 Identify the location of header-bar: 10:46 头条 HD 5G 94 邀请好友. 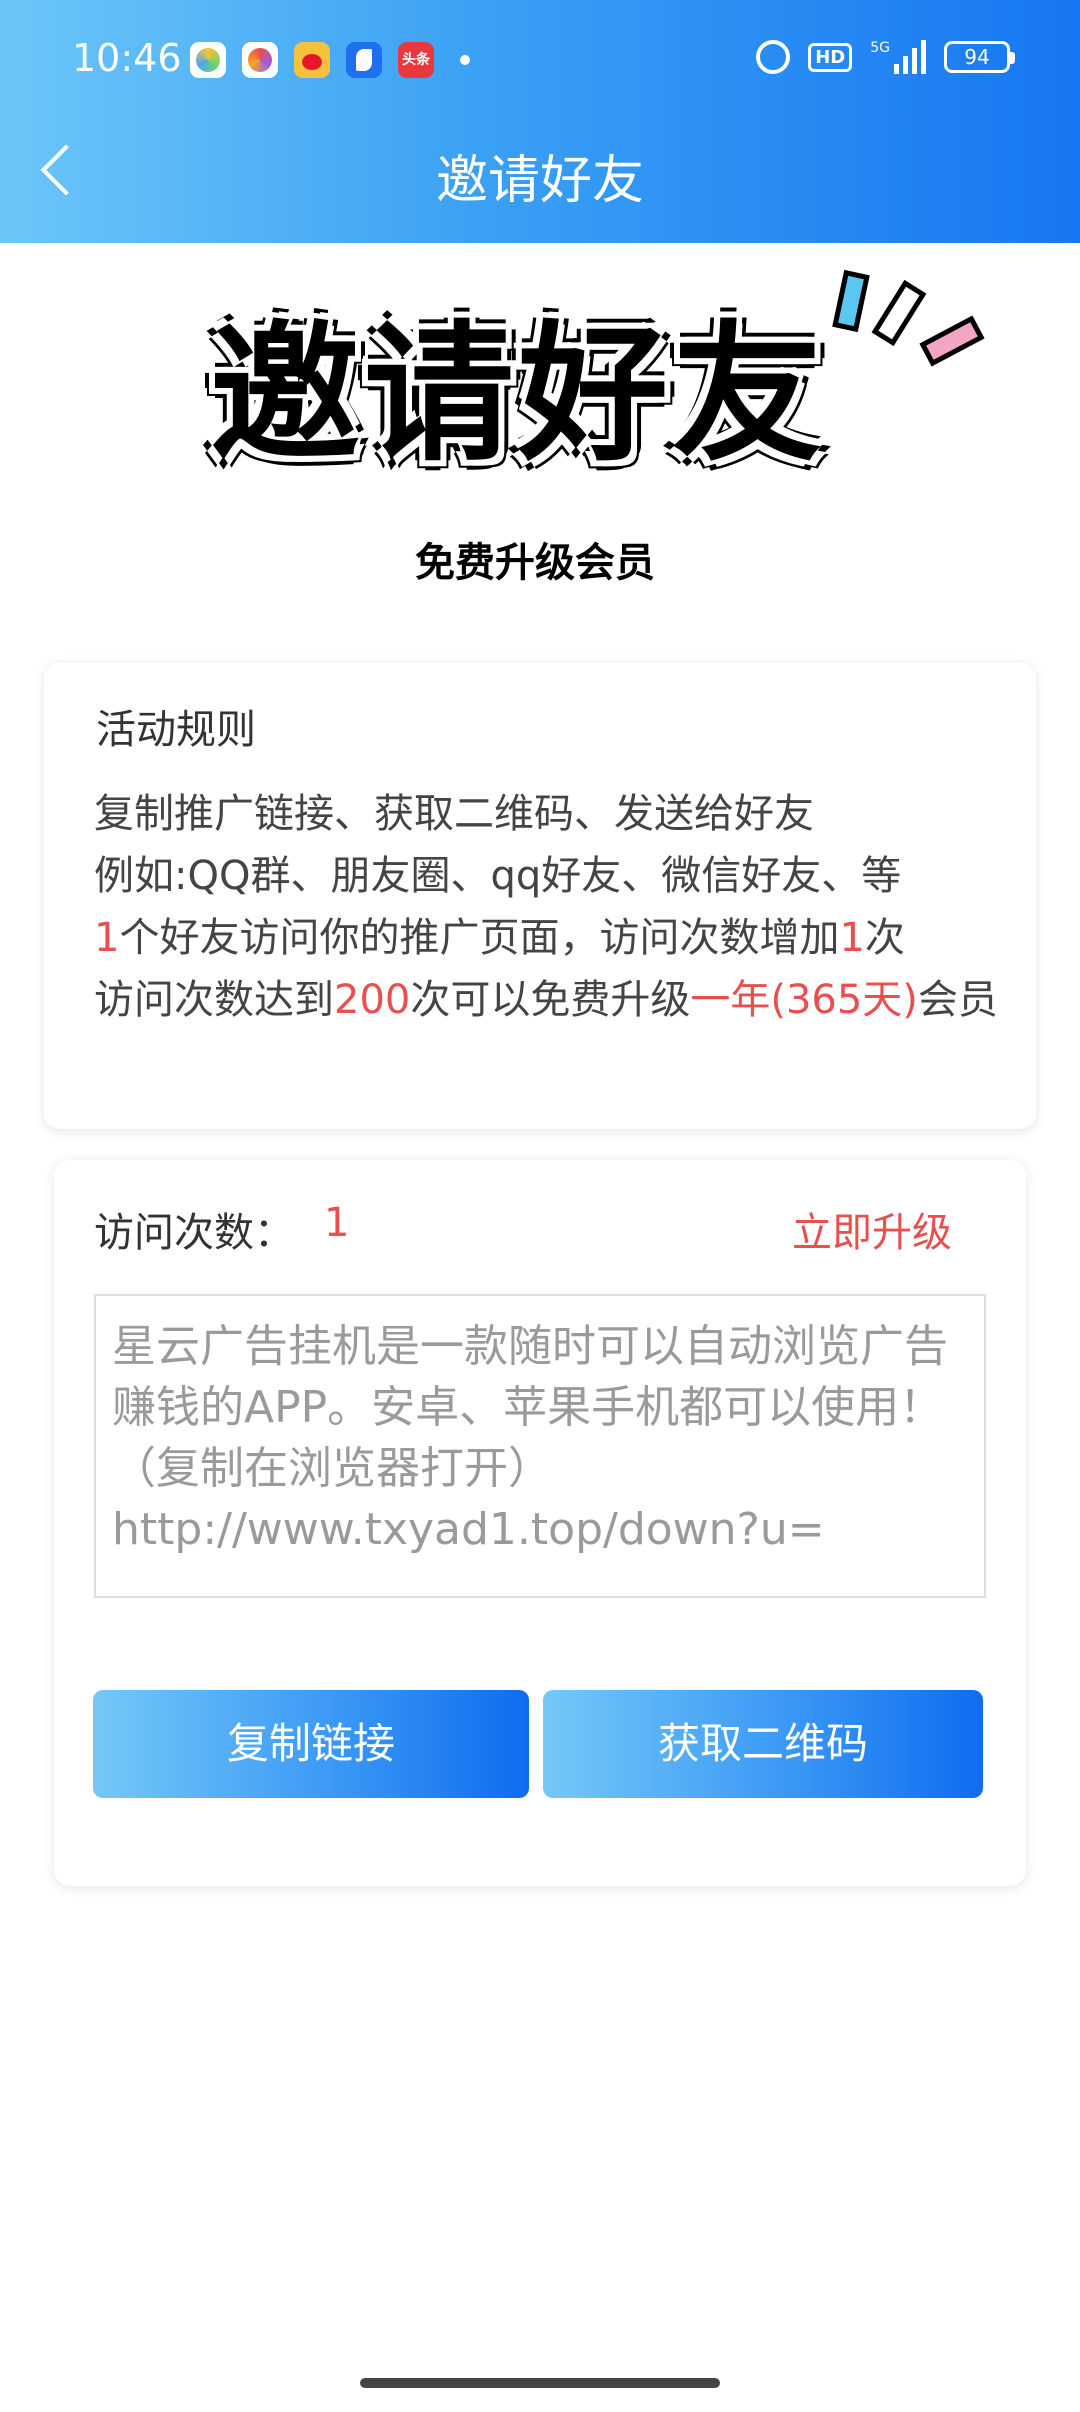
(540, 121).